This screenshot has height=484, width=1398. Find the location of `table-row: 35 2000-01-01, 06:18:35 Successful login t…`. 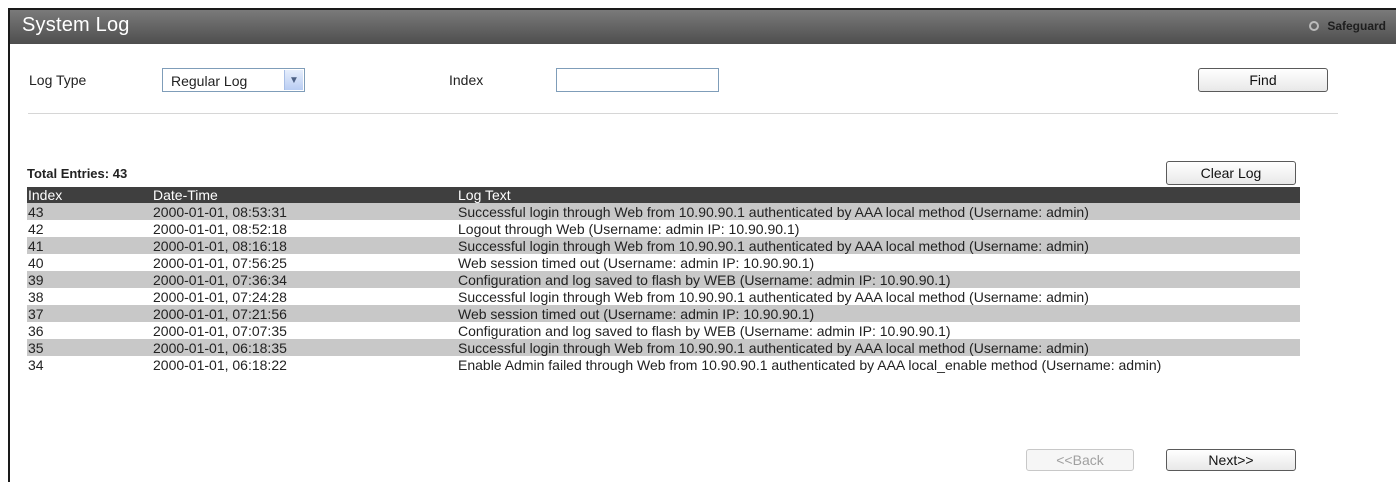

table-row: 35 2000-01-01, 06:18:35 Successful login t… is located at coordinates (663, 347).